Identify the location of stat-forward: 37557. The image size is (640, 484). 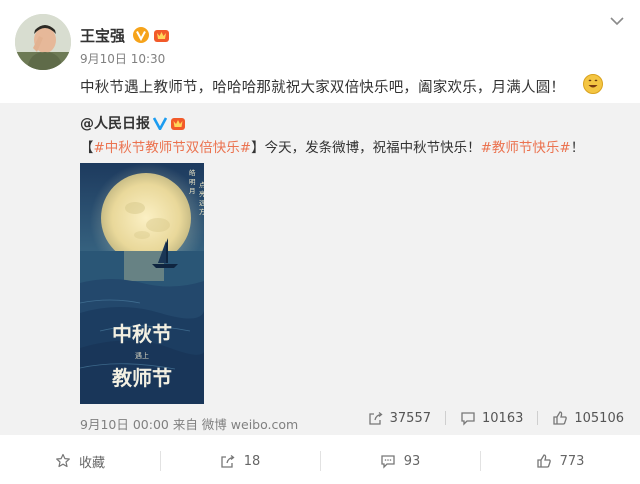
(399, 418).